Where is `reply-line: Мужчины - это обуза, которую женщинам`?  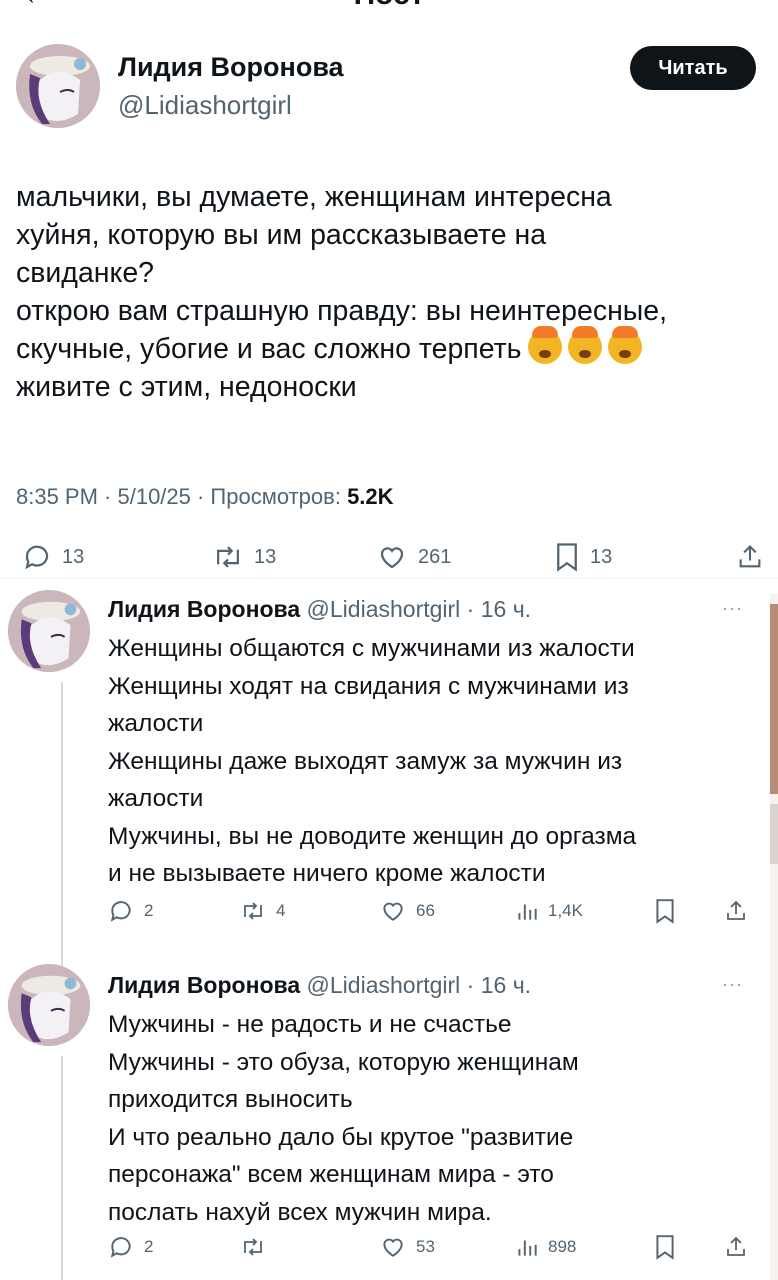
reply-line: Мужчины - это обуза, которую женщинам is located at coordinates (343, 1062).